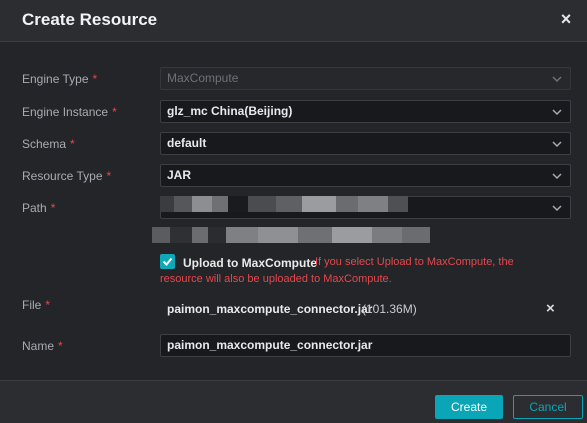 This screenshot has height=423, width=587. What do you see at coordinates (469, 407) in the screenshot?
I see `create-button: Create` at bounding box center [469, 407].